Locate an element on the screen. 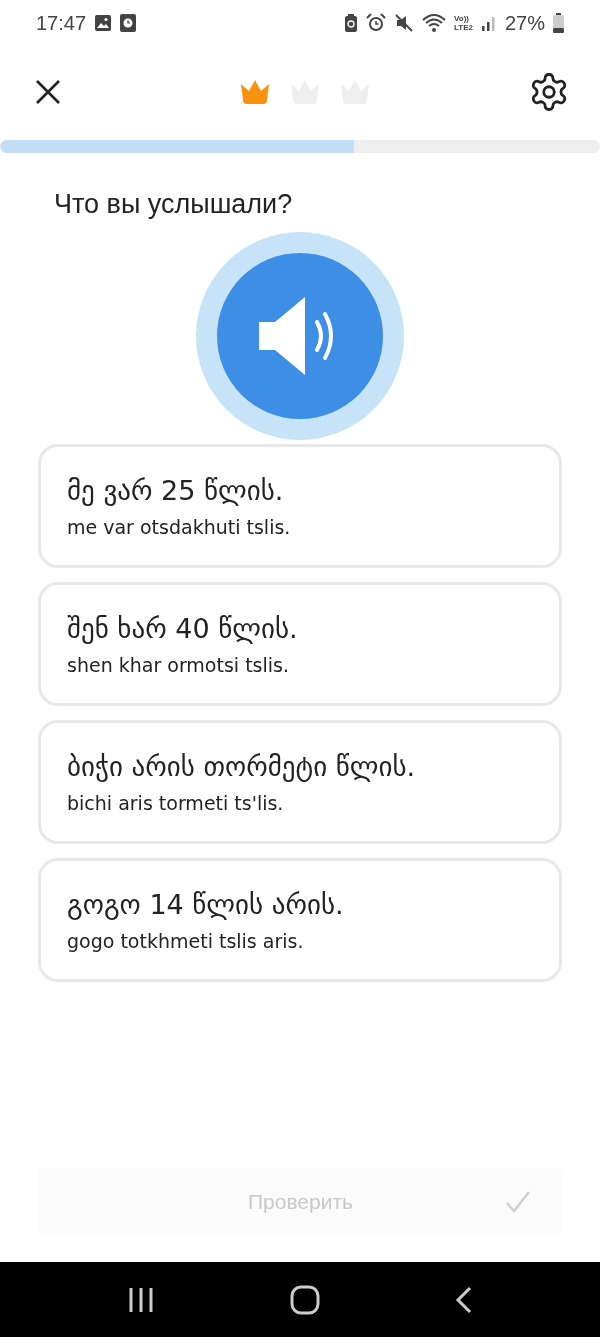  transliteration: bichi aris tormeti ts'lis. is located at coordinates (175, 802).